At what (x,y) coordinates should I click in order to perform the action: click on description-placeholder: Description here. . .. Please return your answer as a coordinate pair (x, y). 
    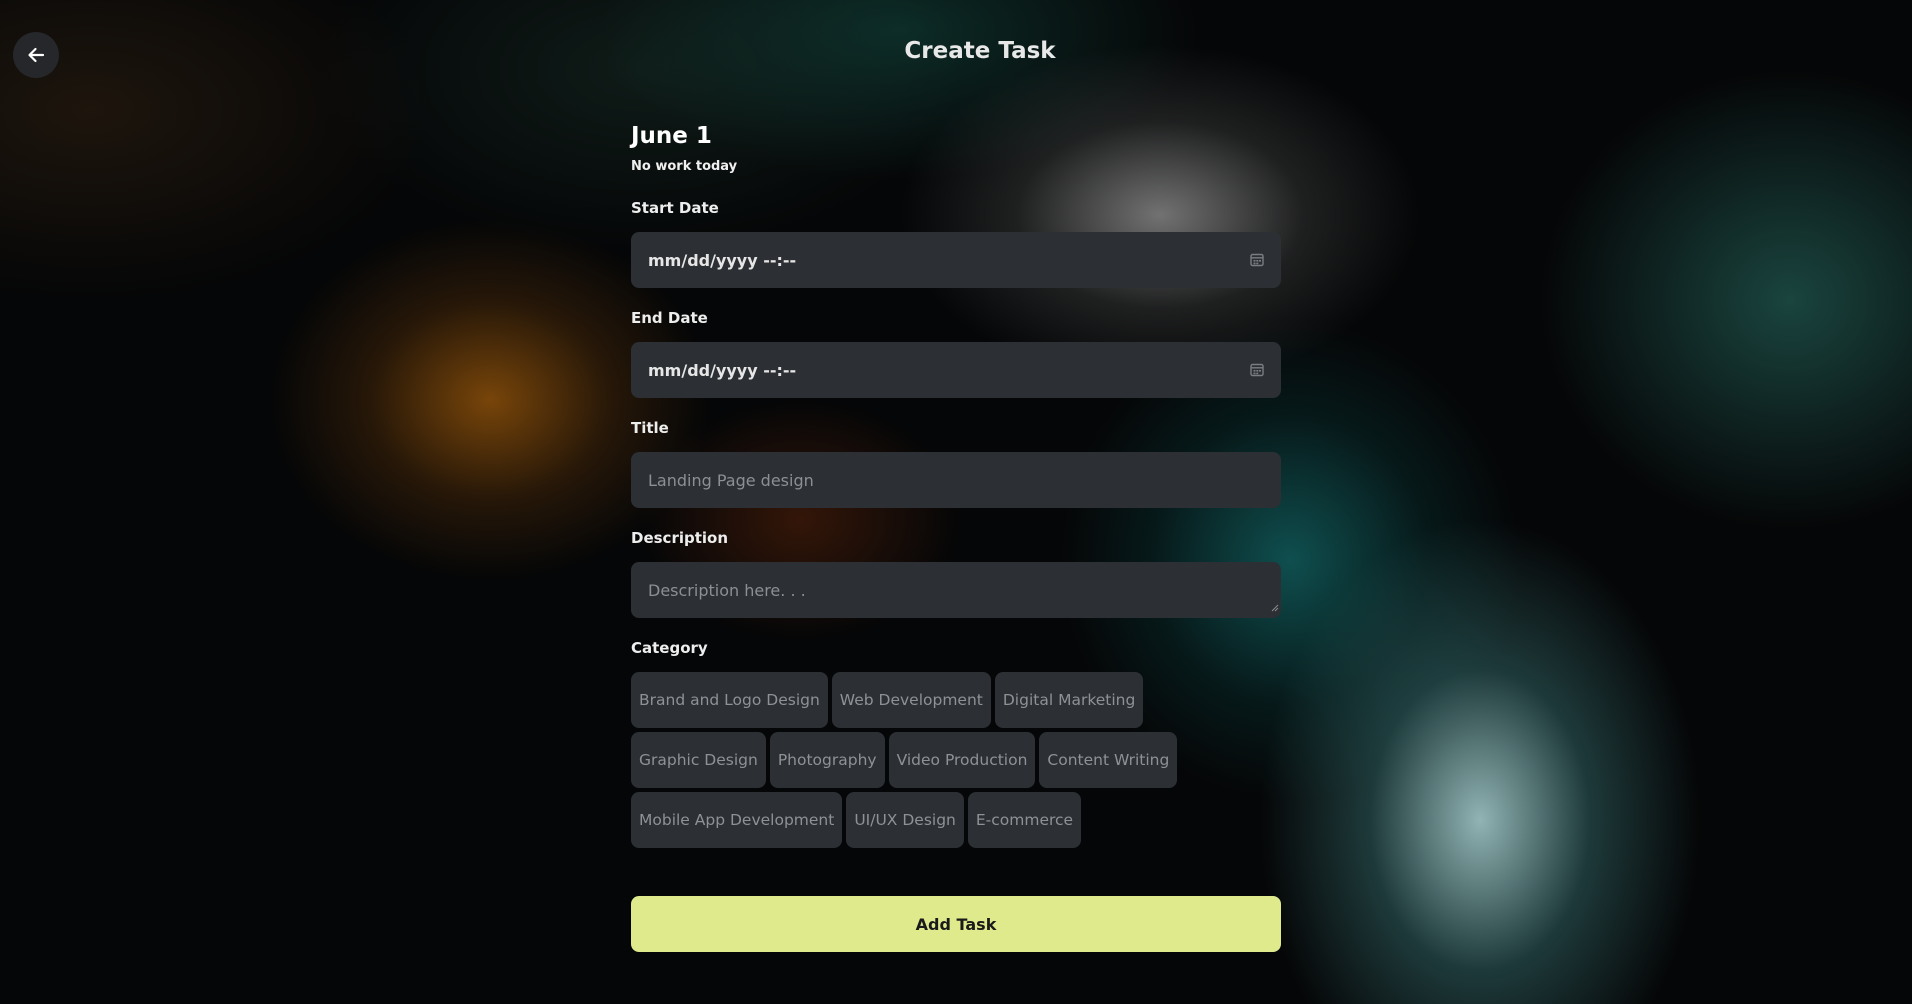
    Looking at the image, I should click on (727, 590).